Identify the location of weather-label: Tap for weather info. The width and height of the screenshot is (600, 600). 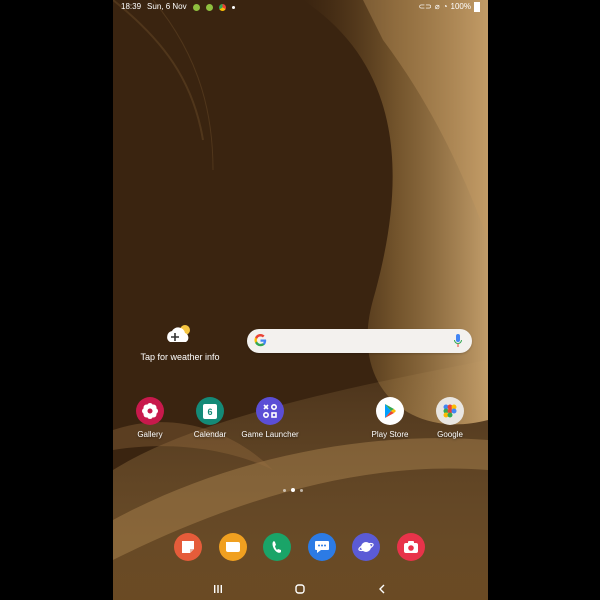
(180, 357).